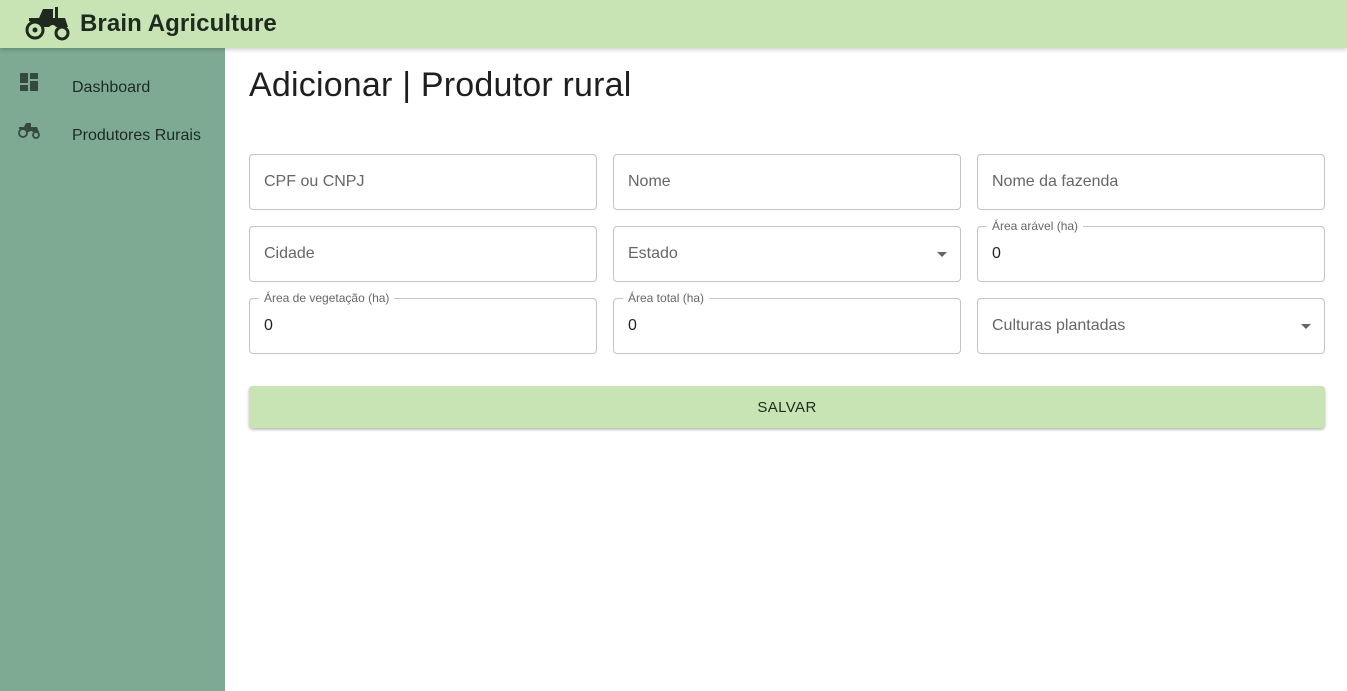 The width and height of the screenshot is (1347, 691). What do you see at coordinates (314, 181) in the screenshot?
I see `cpf-cnpj-placeholder: CPF ou CNPJ` at bounding box center [314, 181].